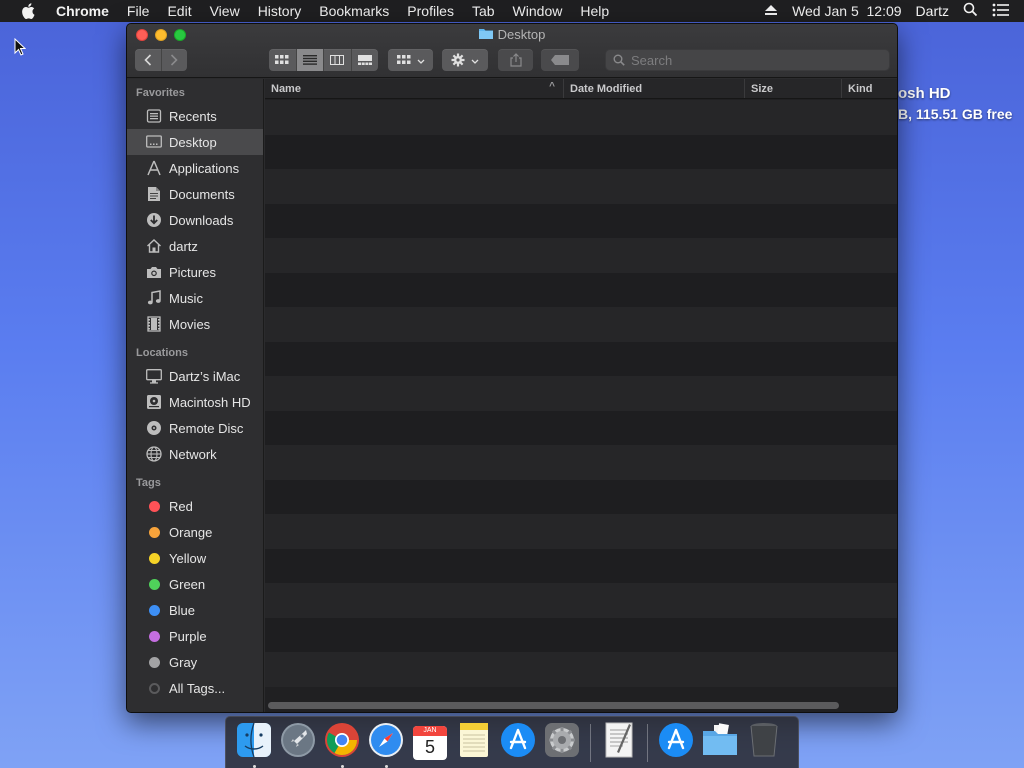  What do you see at coordinates (195, 584) in the screenshot?
I see `sidebar-item-tag: Green` at bounding box center [195, 584].